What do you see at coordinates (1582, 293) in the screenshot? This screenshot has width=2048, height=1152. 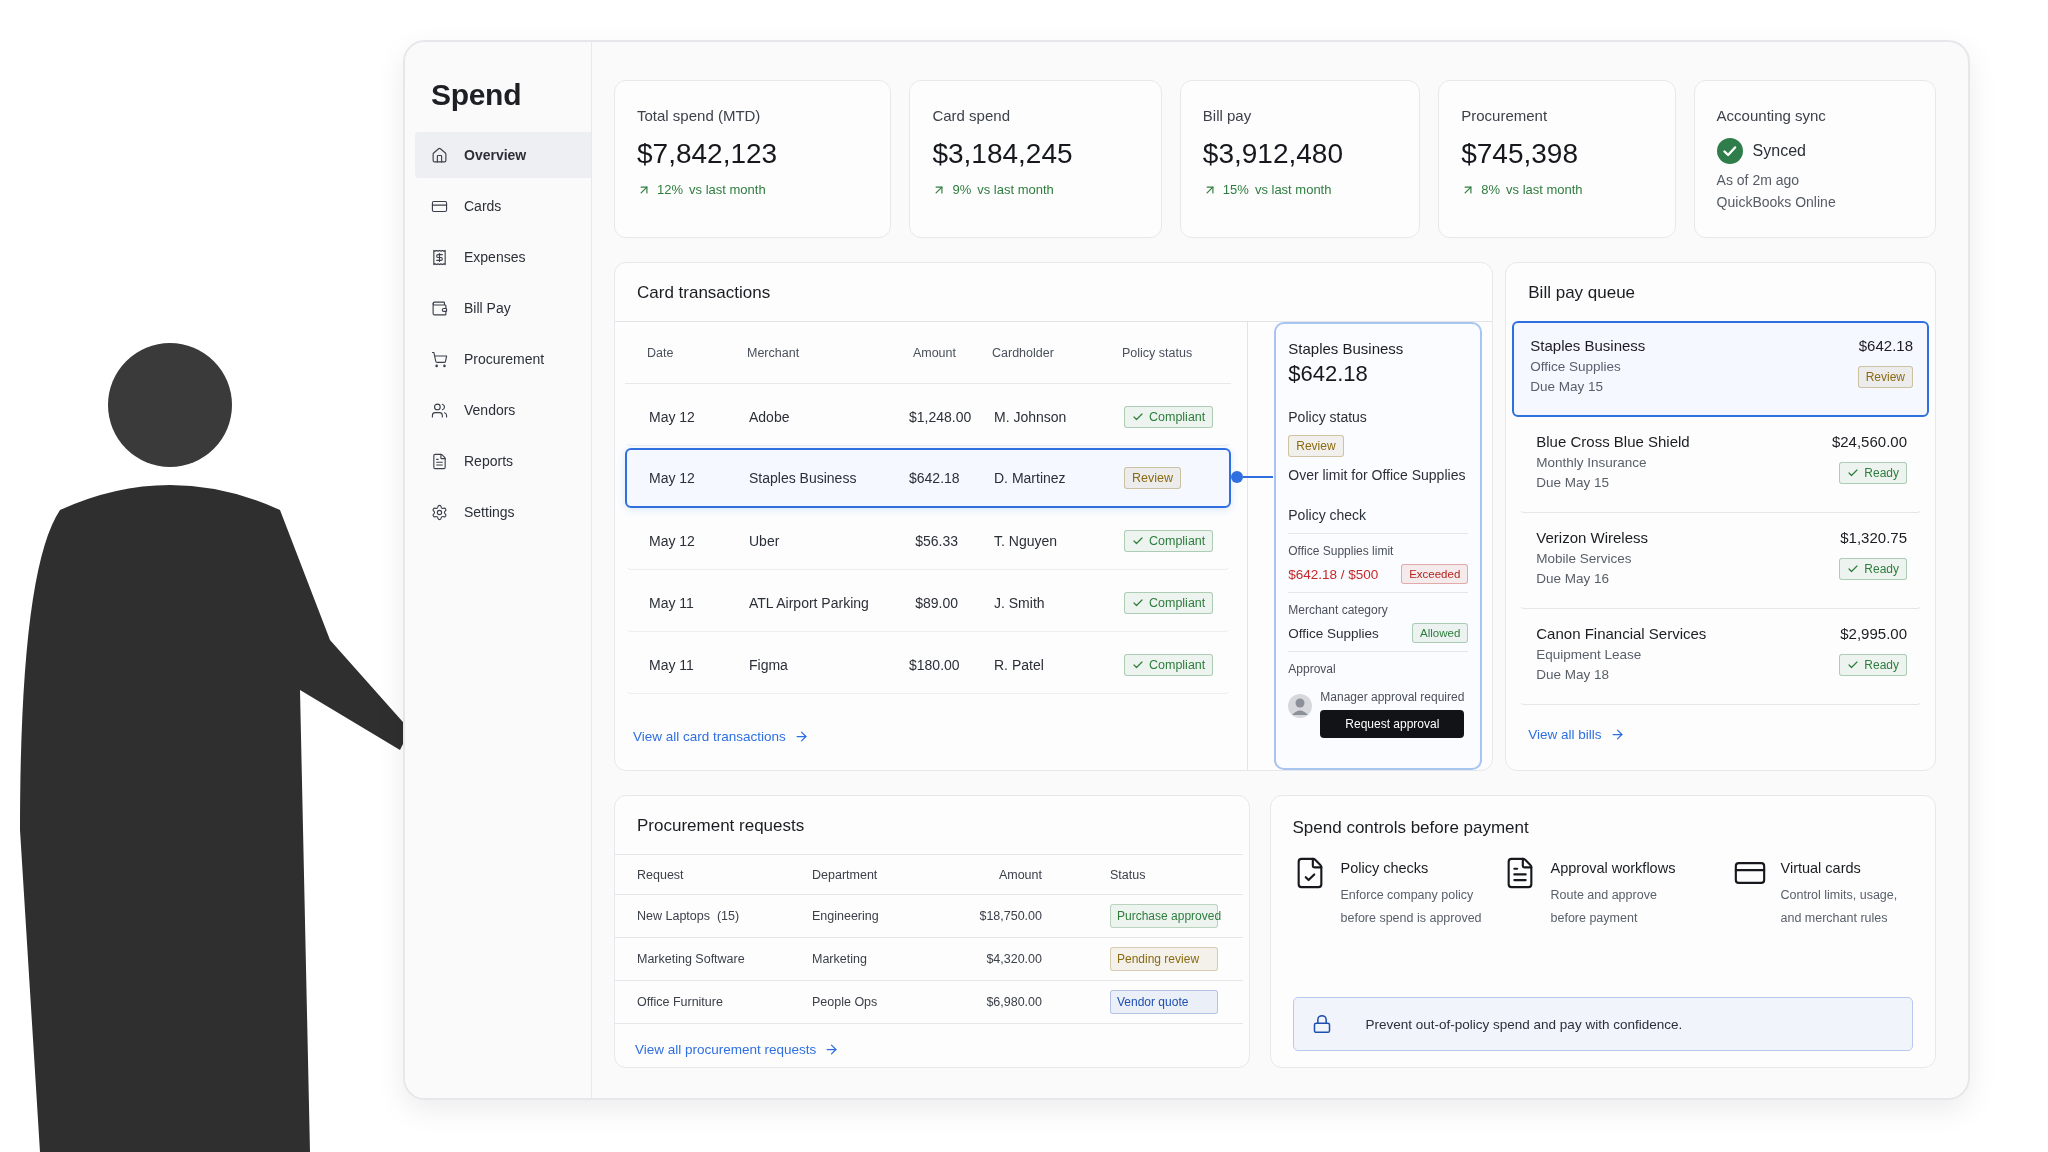 I see `panel-title: Bill pay queue` at bounding box center [1582, 293].